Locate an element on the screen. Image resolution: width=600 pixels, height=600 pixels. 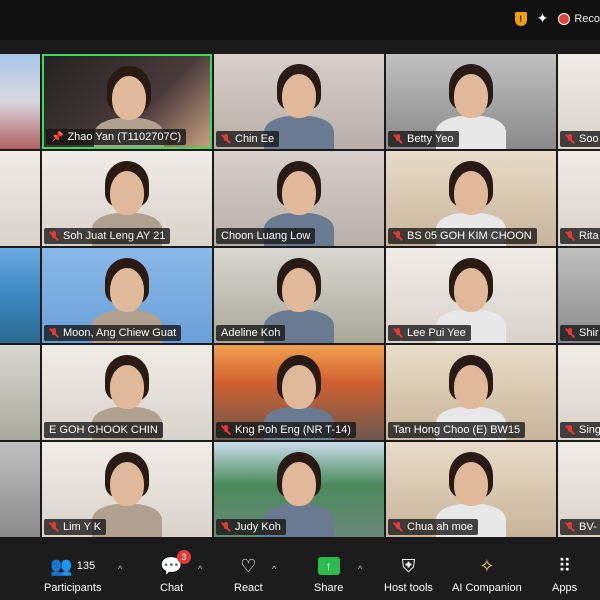
chat-label: Chat is located at coordinates (172, 588).